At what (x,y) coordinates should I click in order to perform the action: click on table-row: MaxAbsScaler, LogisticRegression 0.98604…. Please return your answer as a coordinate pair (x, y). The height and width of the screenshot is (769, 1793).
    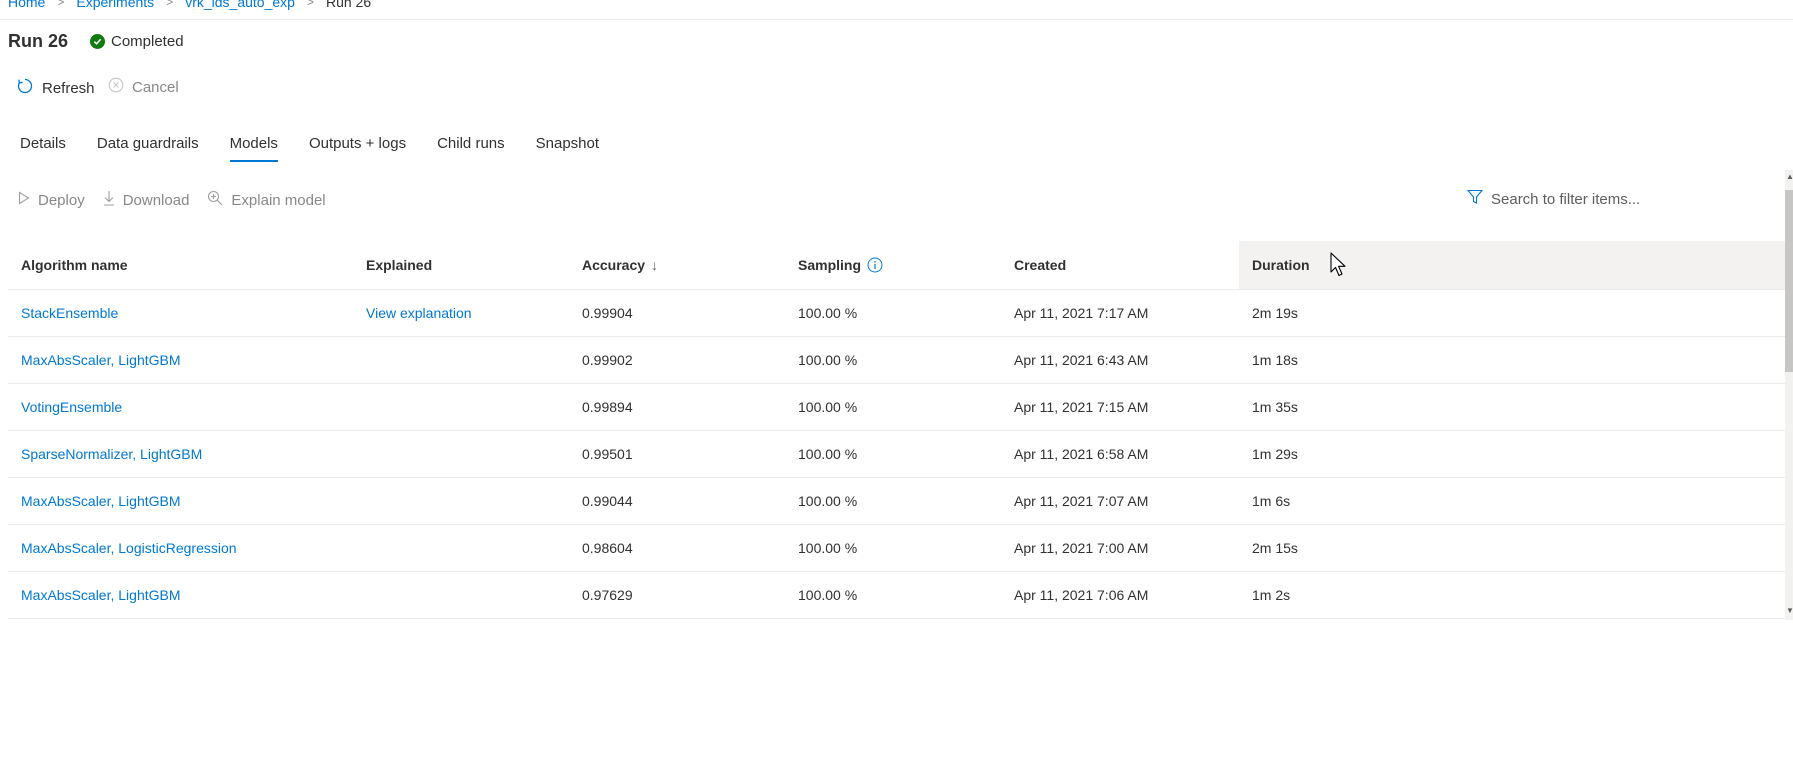
    Looking at the image, I should click on (896, 548).